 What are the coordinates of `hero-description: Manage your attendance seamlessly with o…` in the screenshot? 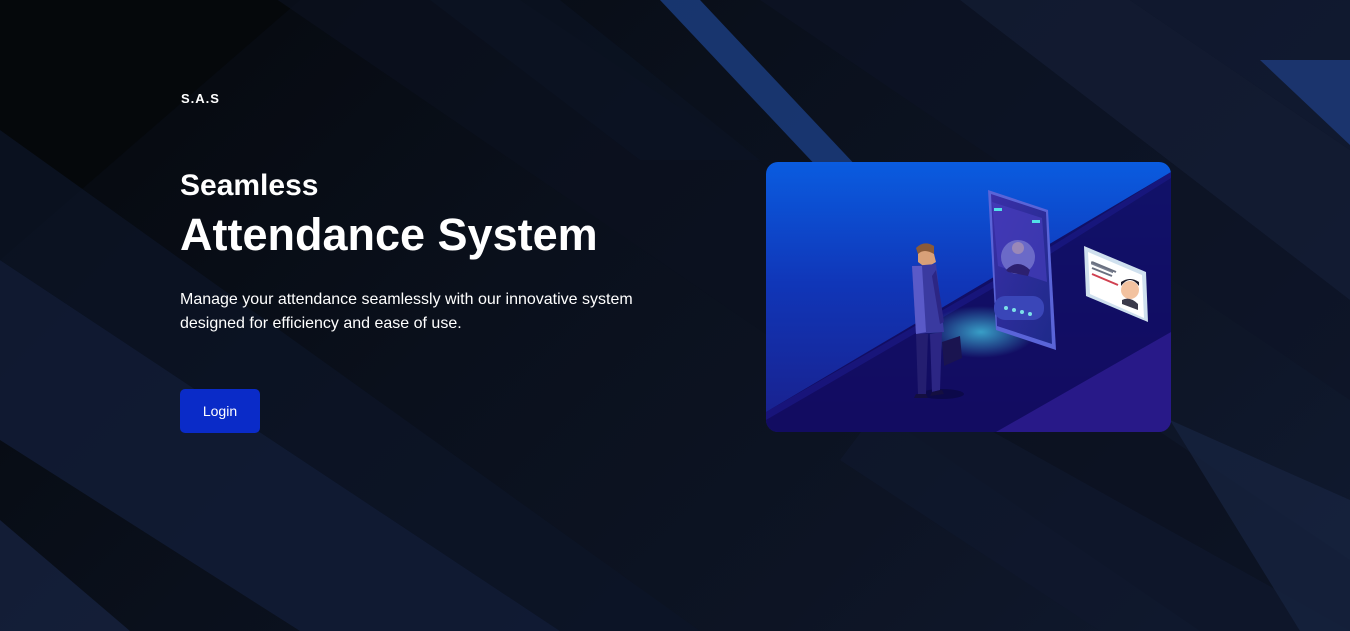 It's located at (406, 311).